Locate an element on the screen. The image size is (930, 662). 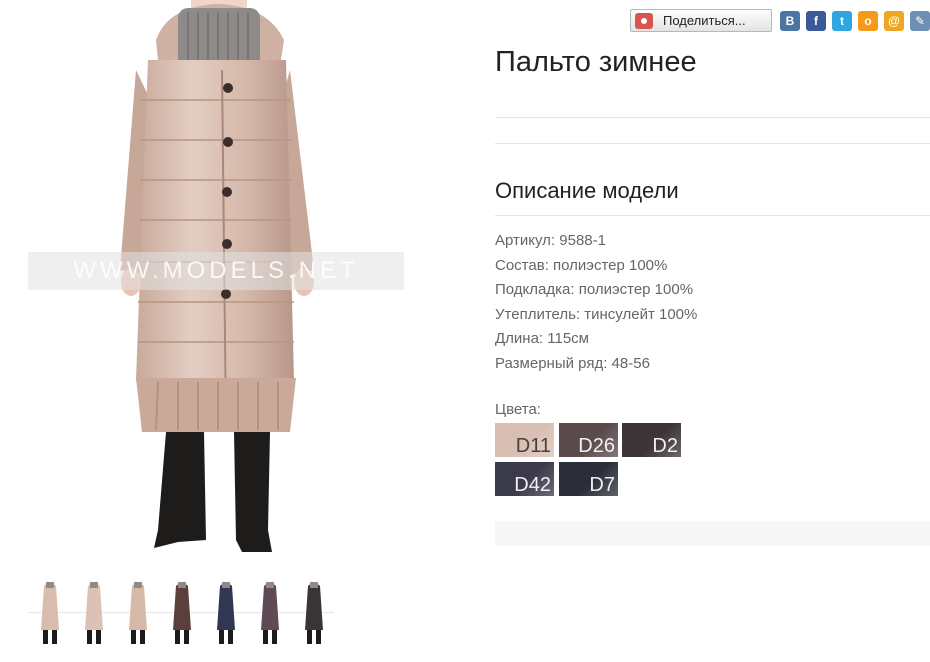
info-footer-box is located at coordinates (712, 533).